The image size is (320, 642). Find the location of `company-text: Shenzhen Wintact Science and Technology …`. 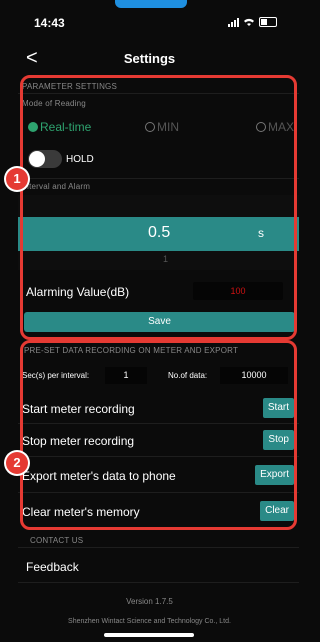

company-text: Shenzhen Wintact Science and Technology … is located at coordinates (149, 621).